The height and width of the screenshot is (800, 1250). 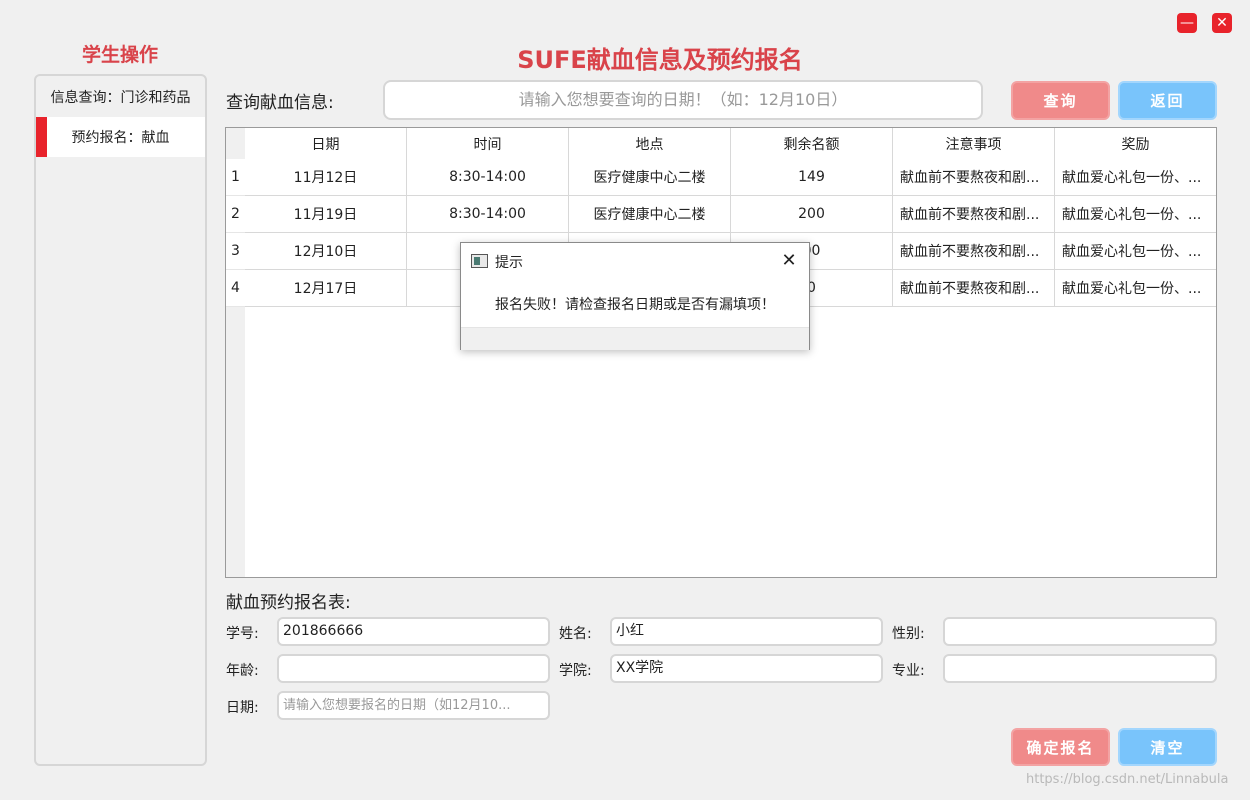 I want to click on clear-button-label: 清空, so click(x=1167, y=747).